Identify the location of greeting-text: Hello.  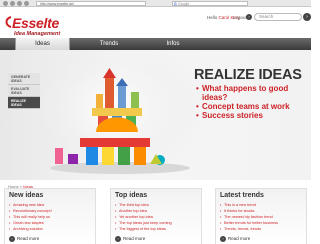
(212, 17).